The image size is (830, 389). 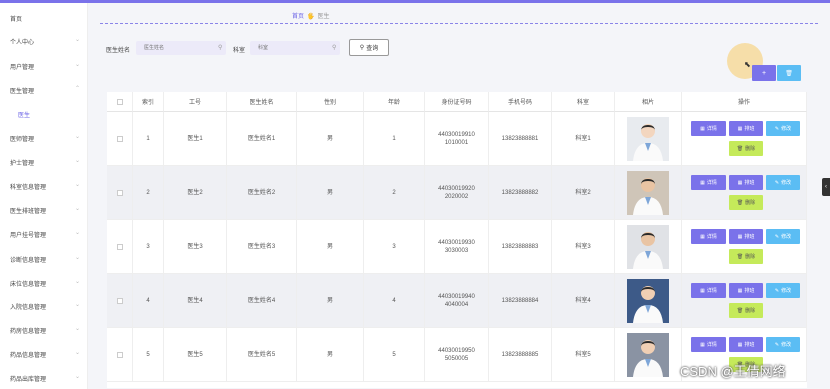 What do you see at coordinates (44, 18) in the screenshot?
I see `sidebar-item: 首页` at bounding box center [44, 18].